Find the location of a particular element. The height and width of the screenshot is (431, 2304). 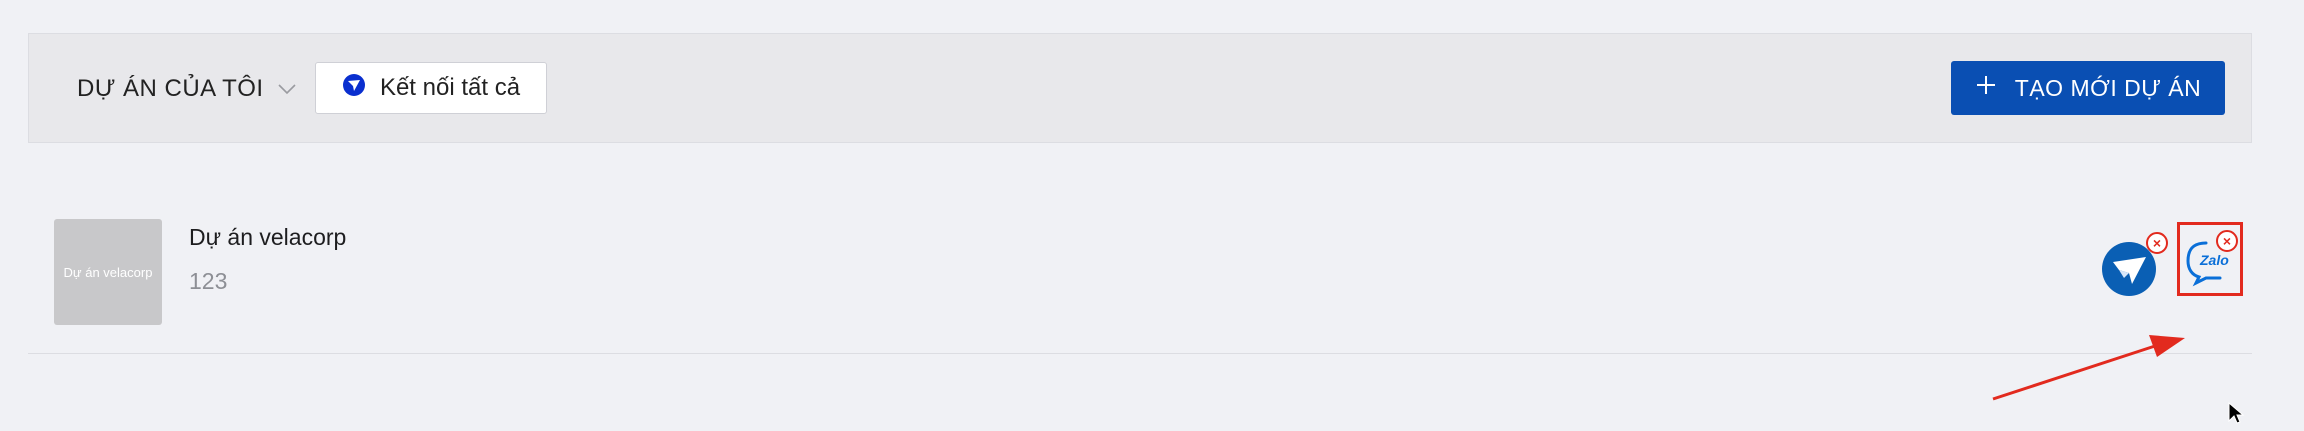

annotation-arrow-icon is located at coordinates (2085, 372).